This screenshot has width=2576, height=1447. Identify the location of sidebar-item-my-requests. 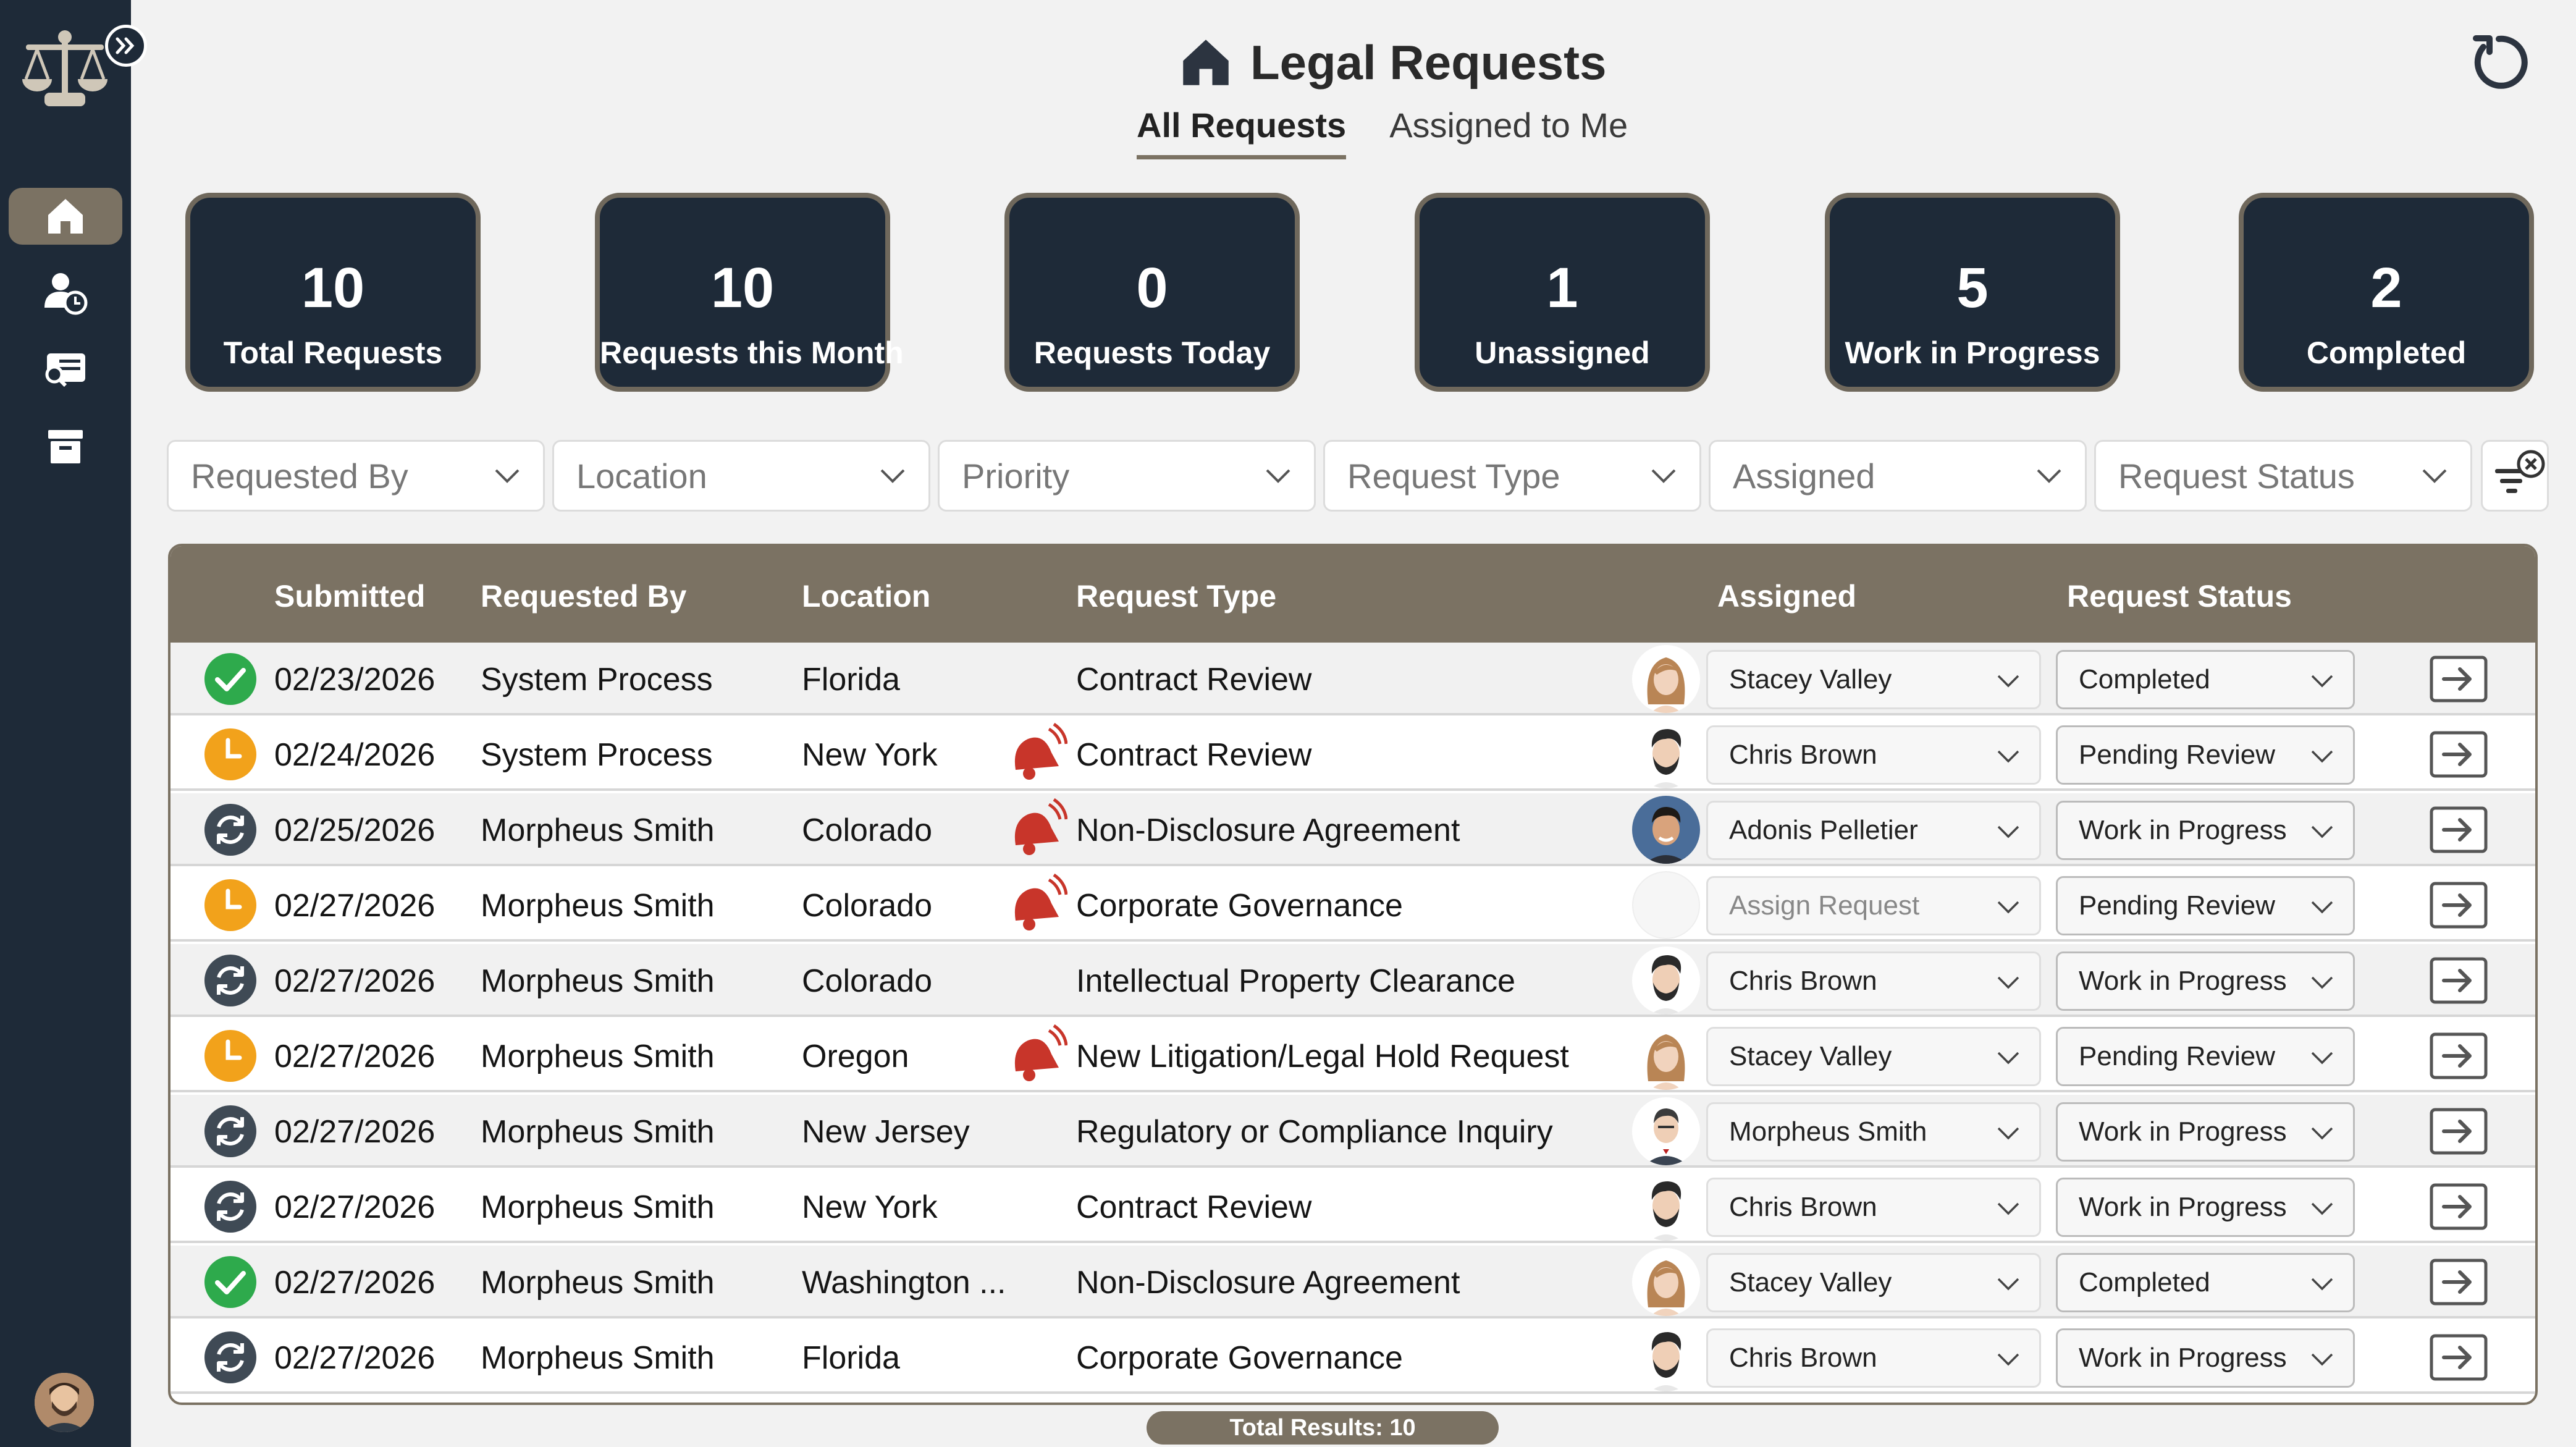
(65, 292).